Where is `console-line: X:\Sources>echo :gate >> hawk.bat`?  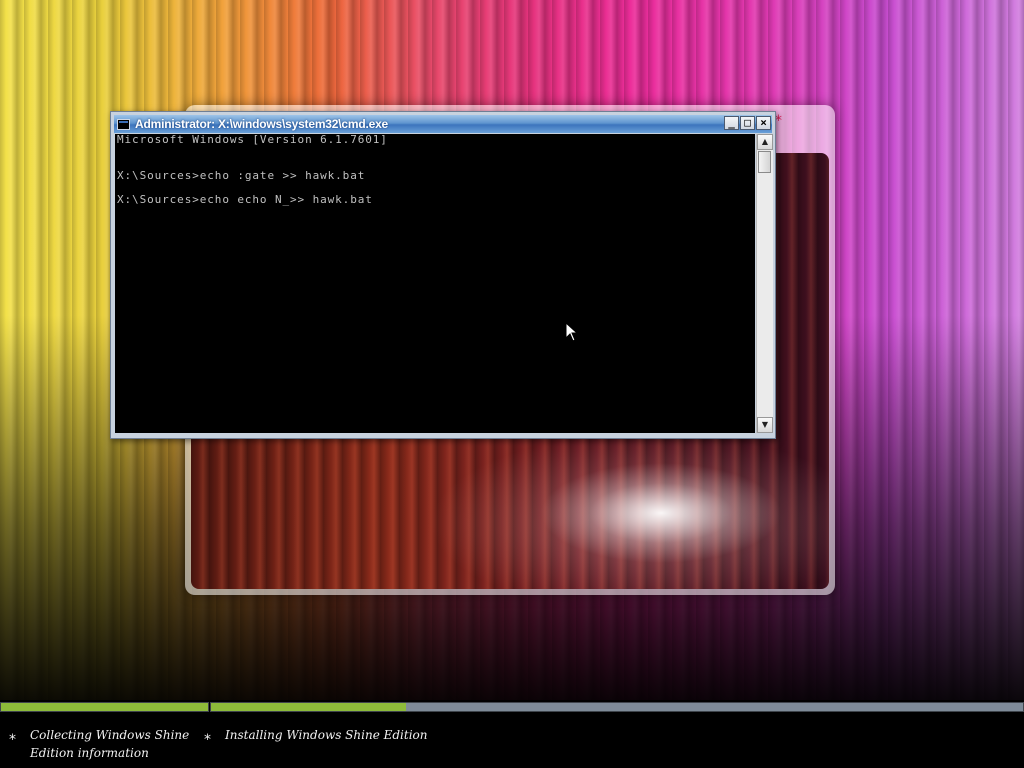 console-line: X:\Sources>echo :gate >> hawk.bat is located at coordinates (241, 175).